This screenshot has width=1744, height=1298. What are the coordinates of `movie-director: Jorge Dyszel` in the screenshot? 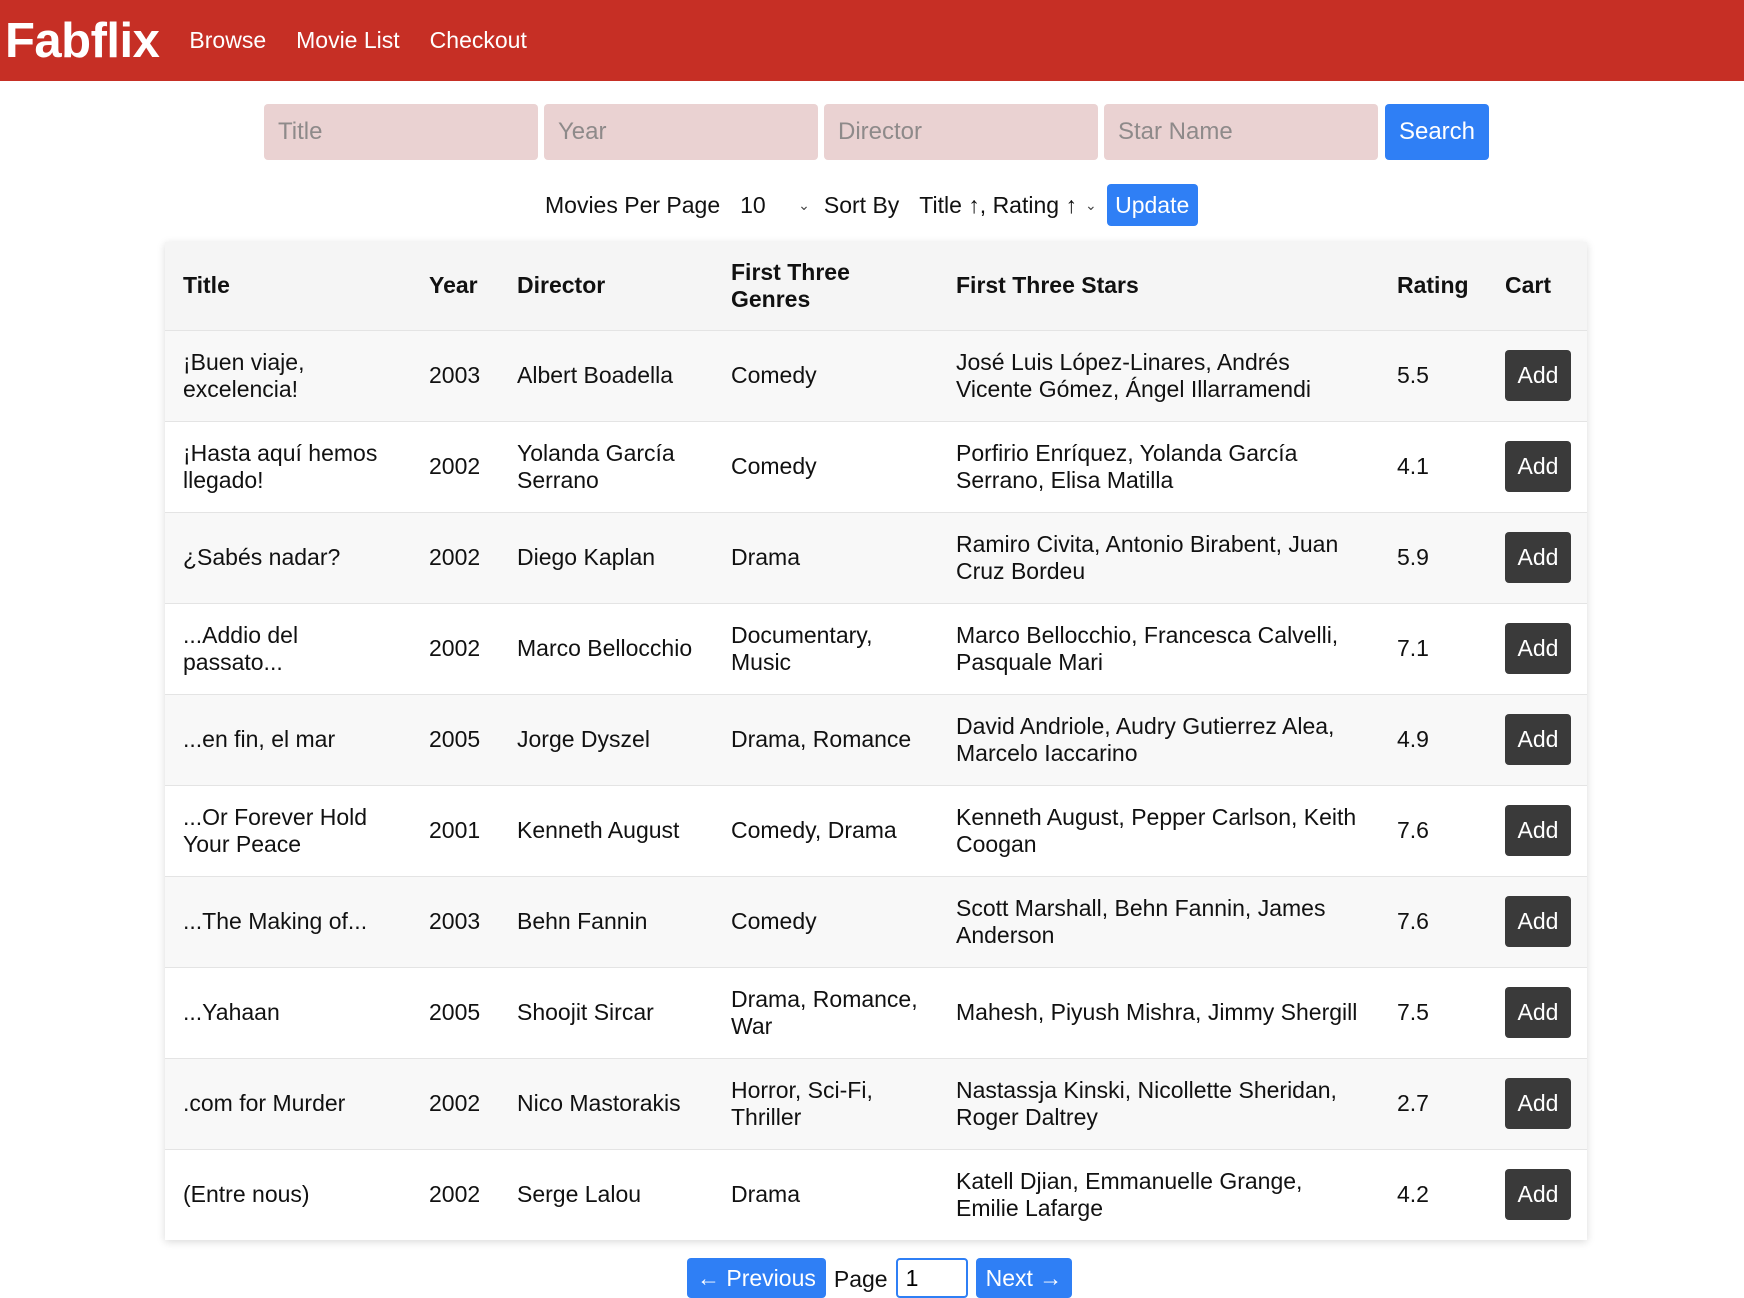 It's located at (583, 739).